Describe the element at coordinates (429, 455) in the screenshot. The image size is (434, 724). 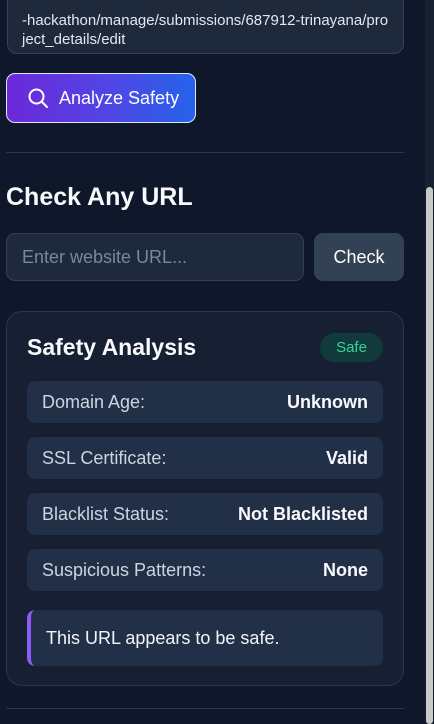
I see `scrollbar-thumb` at that location.